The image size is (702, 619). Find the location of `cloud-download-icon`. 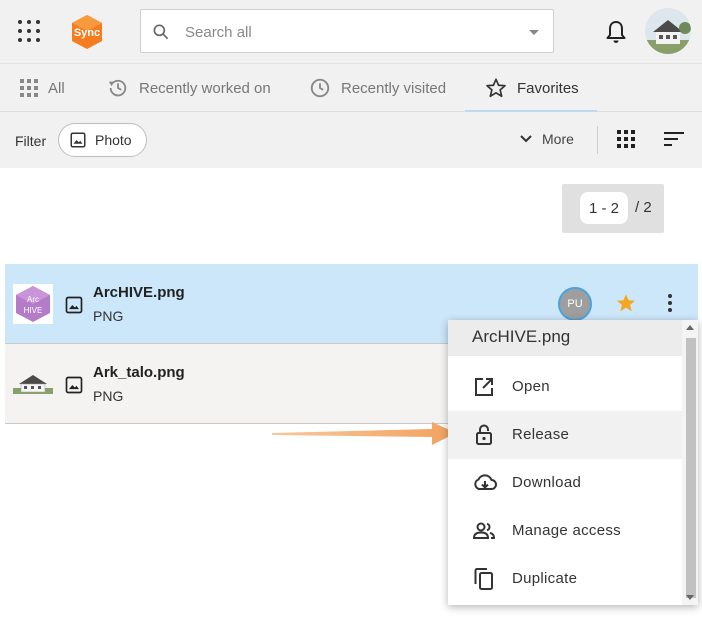

cloud-download-icon is located at coordinates (485, 482).